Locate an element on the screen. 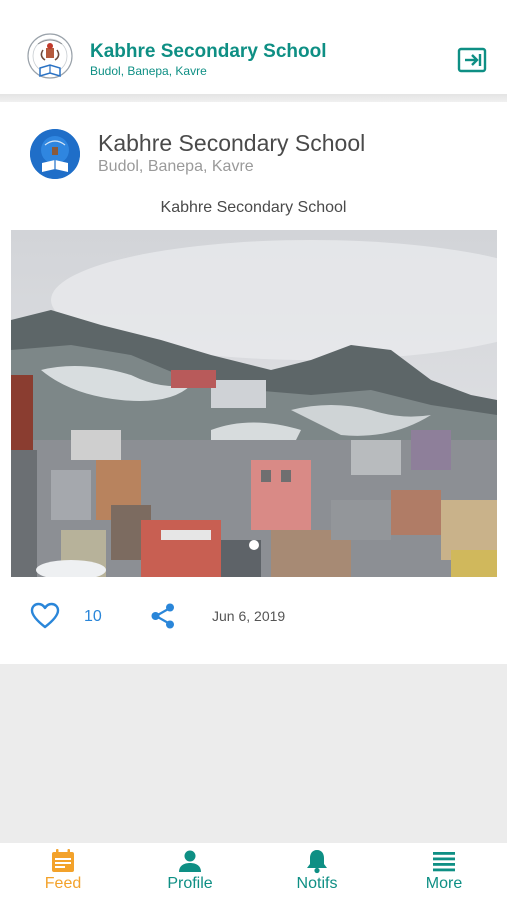 The width and height of the screenshot is (507, 900). nav-label-feed: Feed is located at coordinates (63, 883).